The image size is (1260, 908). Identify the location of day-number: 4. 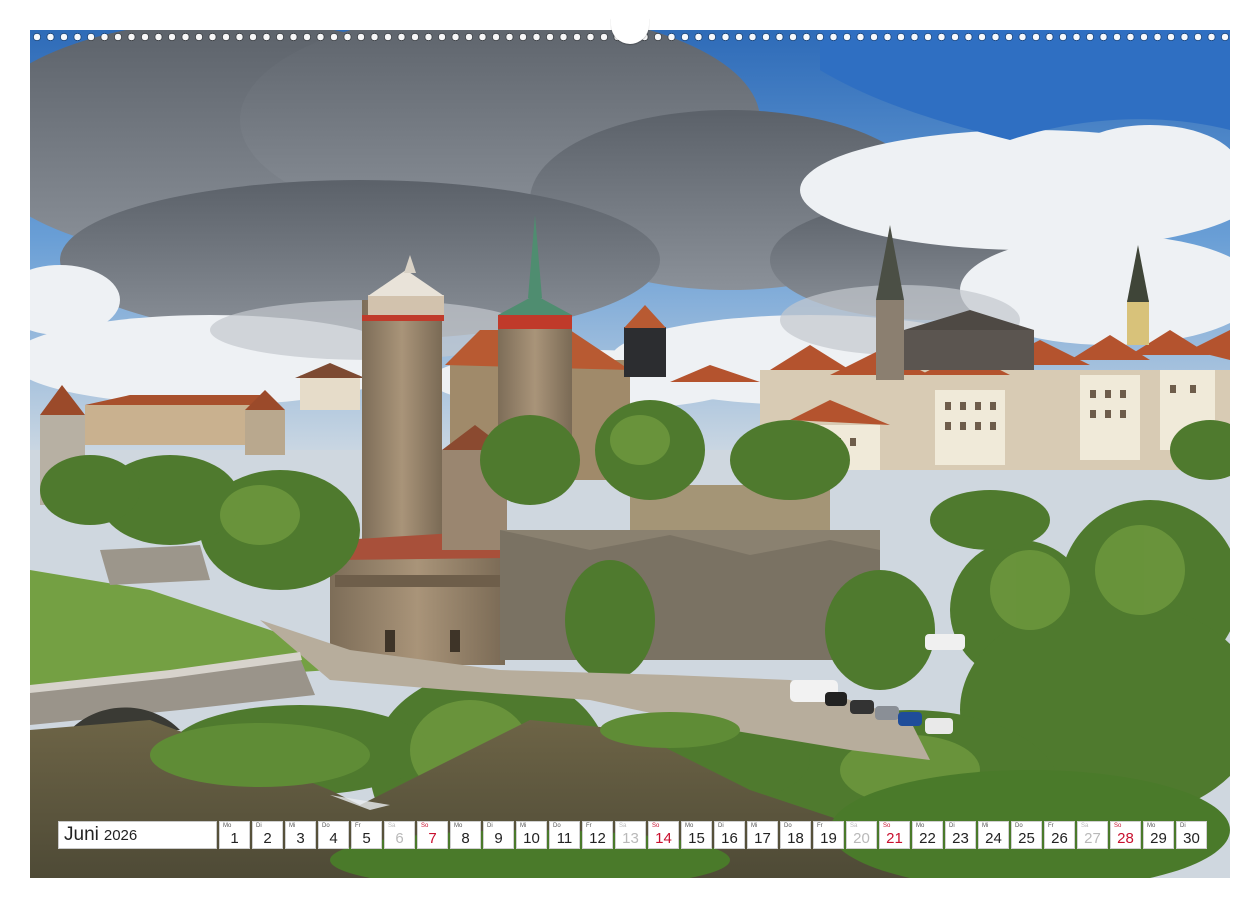
(333, 838).